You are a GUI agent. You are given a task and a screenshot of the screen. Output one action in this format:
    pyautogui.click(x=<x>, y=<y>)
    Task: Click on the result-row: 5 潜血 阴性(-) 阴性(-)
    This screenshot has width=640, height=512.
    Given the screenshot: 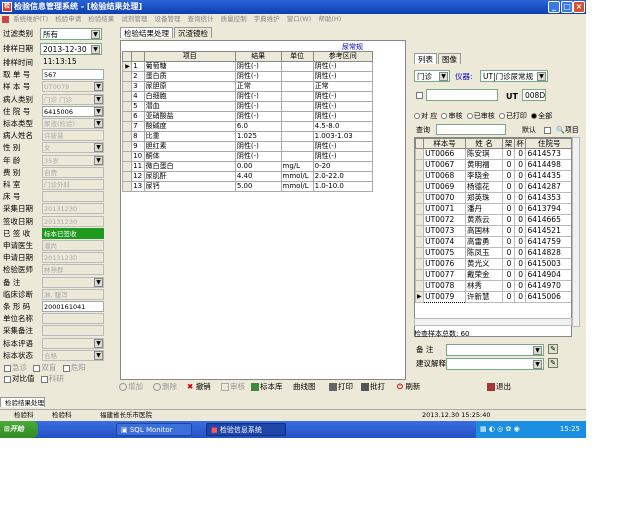 What is the action you would take?
    pyautogui.click(x=247, y=106)
    